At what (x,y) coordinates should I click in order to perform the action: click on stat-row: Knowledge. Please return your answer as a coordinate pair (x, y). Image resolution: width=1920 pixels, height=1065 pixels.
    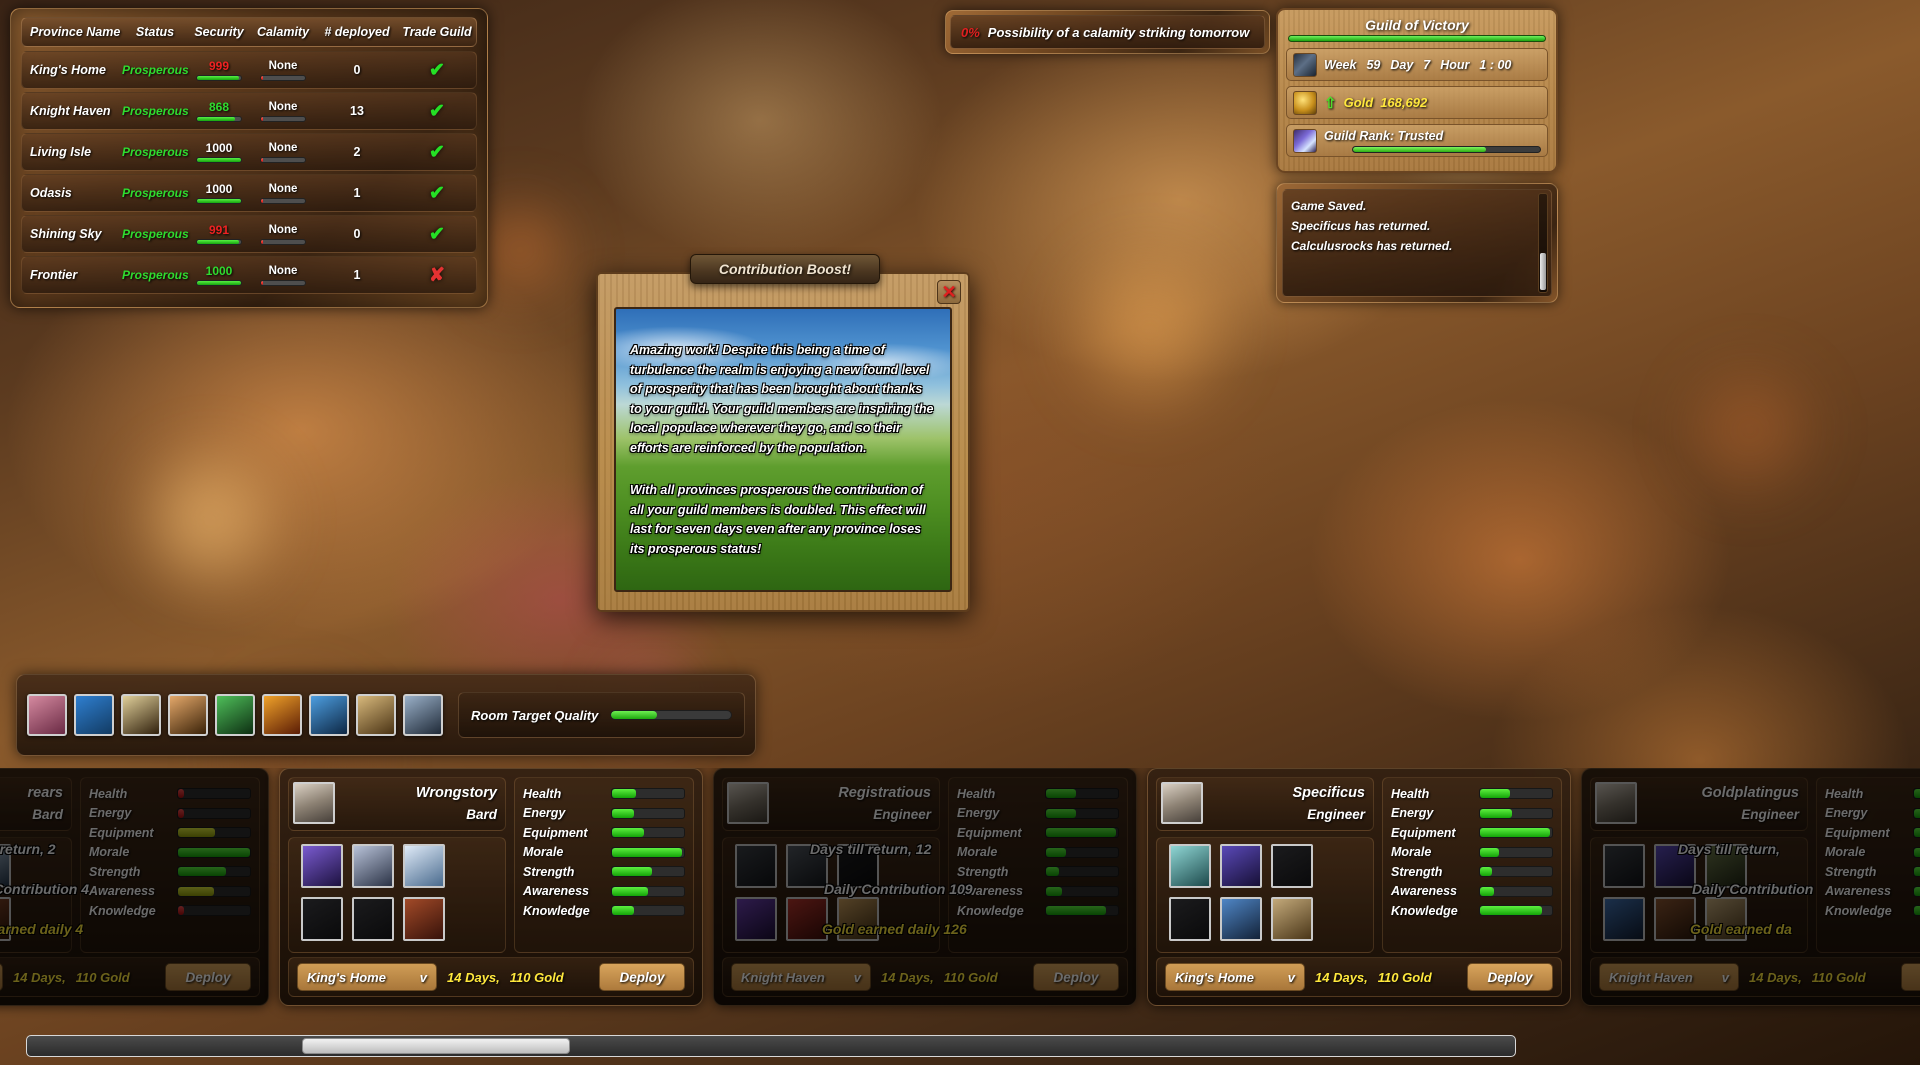
    Looking at the image, I should click on (1038, 911).